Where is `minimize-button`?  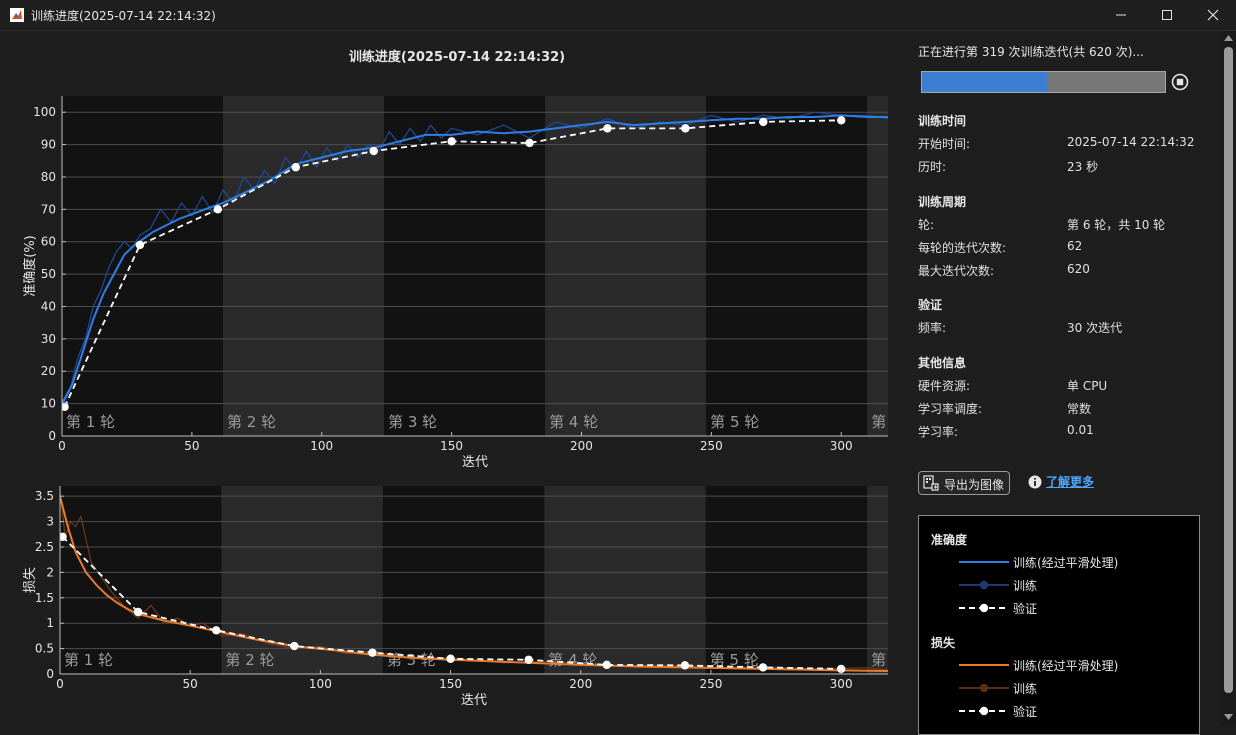
minimize-button is located at coordinates (1121, 15).